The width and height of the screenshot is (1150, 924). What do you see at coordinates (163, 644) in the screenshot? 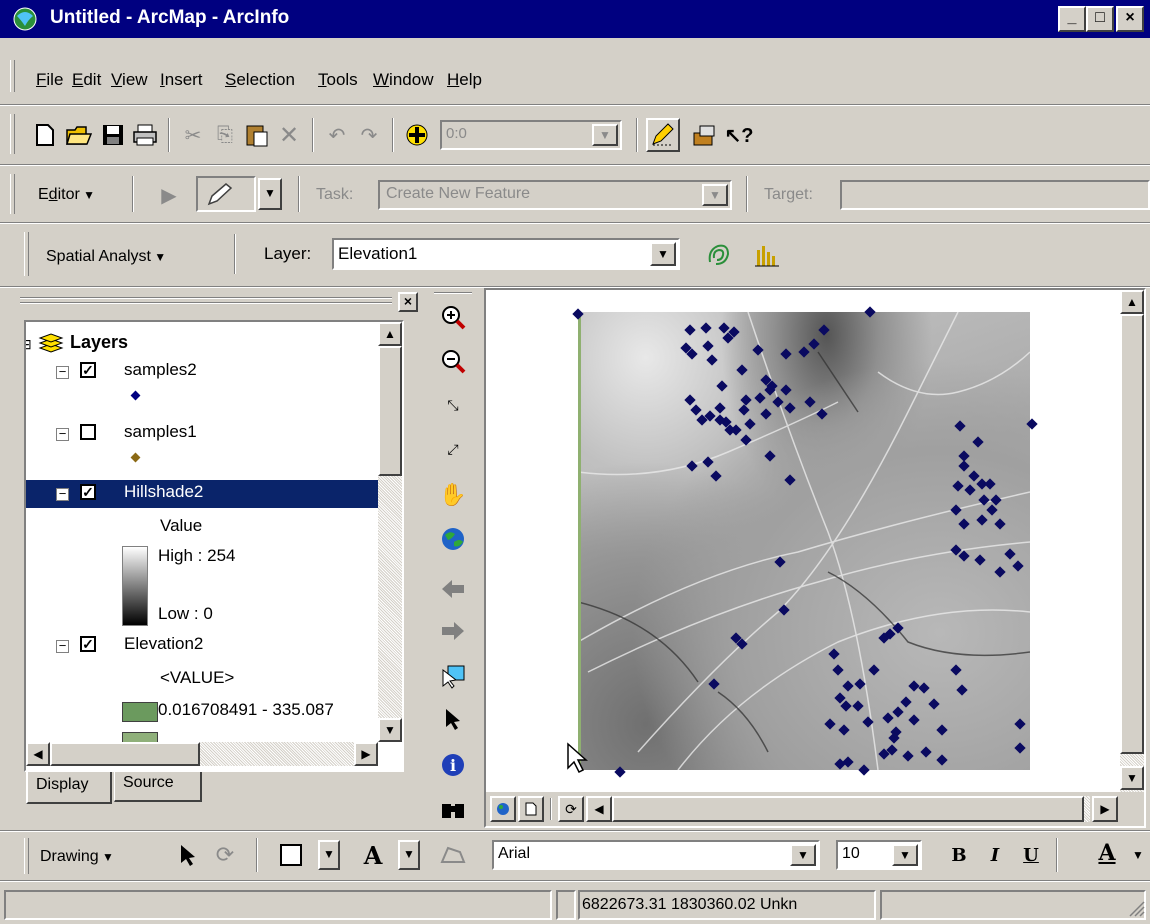
I see `layer-name-elevation2: Elevation2` at bounding box center [163, 644].